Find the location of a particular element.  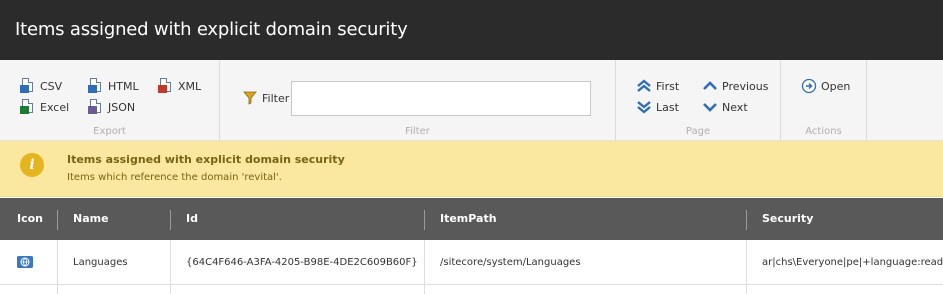

open-arrow-icon is located at coordinates (809, 86).